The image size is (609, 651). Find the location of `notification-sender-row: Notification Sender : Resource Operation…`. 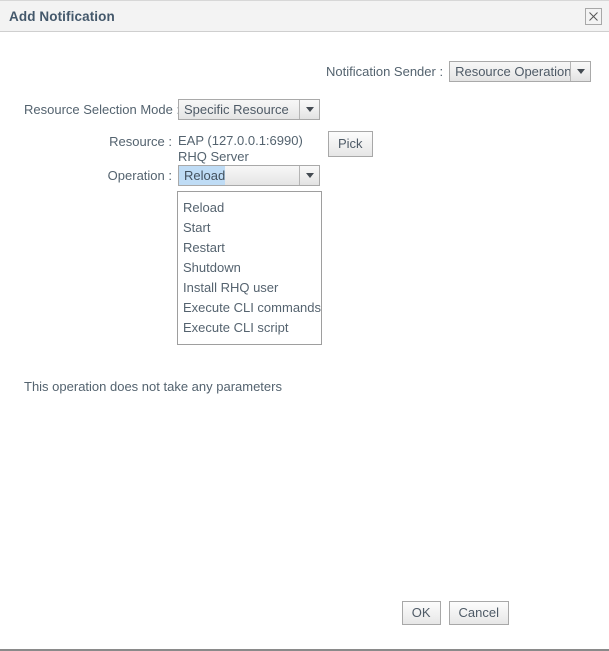

notification-sender-row: Notification Sender : Resource Operation… is located at coordinates (459, 71).